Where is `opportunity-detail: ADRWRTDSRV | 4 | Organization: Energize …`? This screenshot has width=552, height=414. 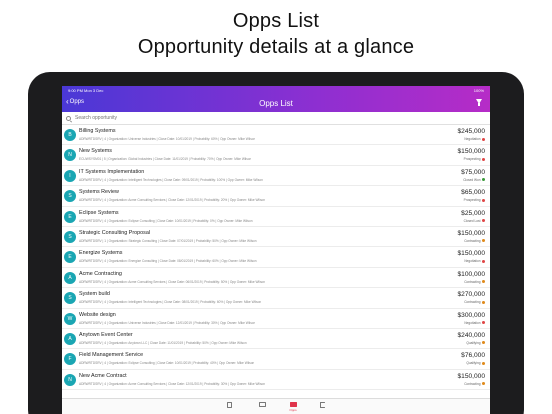 opportunity-detail: ADRWRTDSRV | 4 | Organization: Energize … is located at coordinates (168, 261).